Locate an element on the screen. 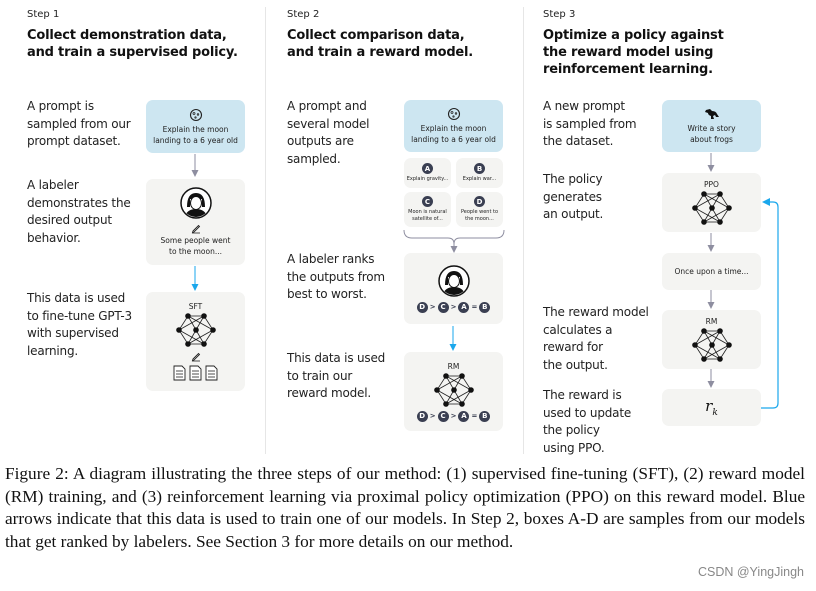 Image resolution: width=816 pixels, height=591 pixels. desc-line: A new prompt is located at coordinates (584, 106).